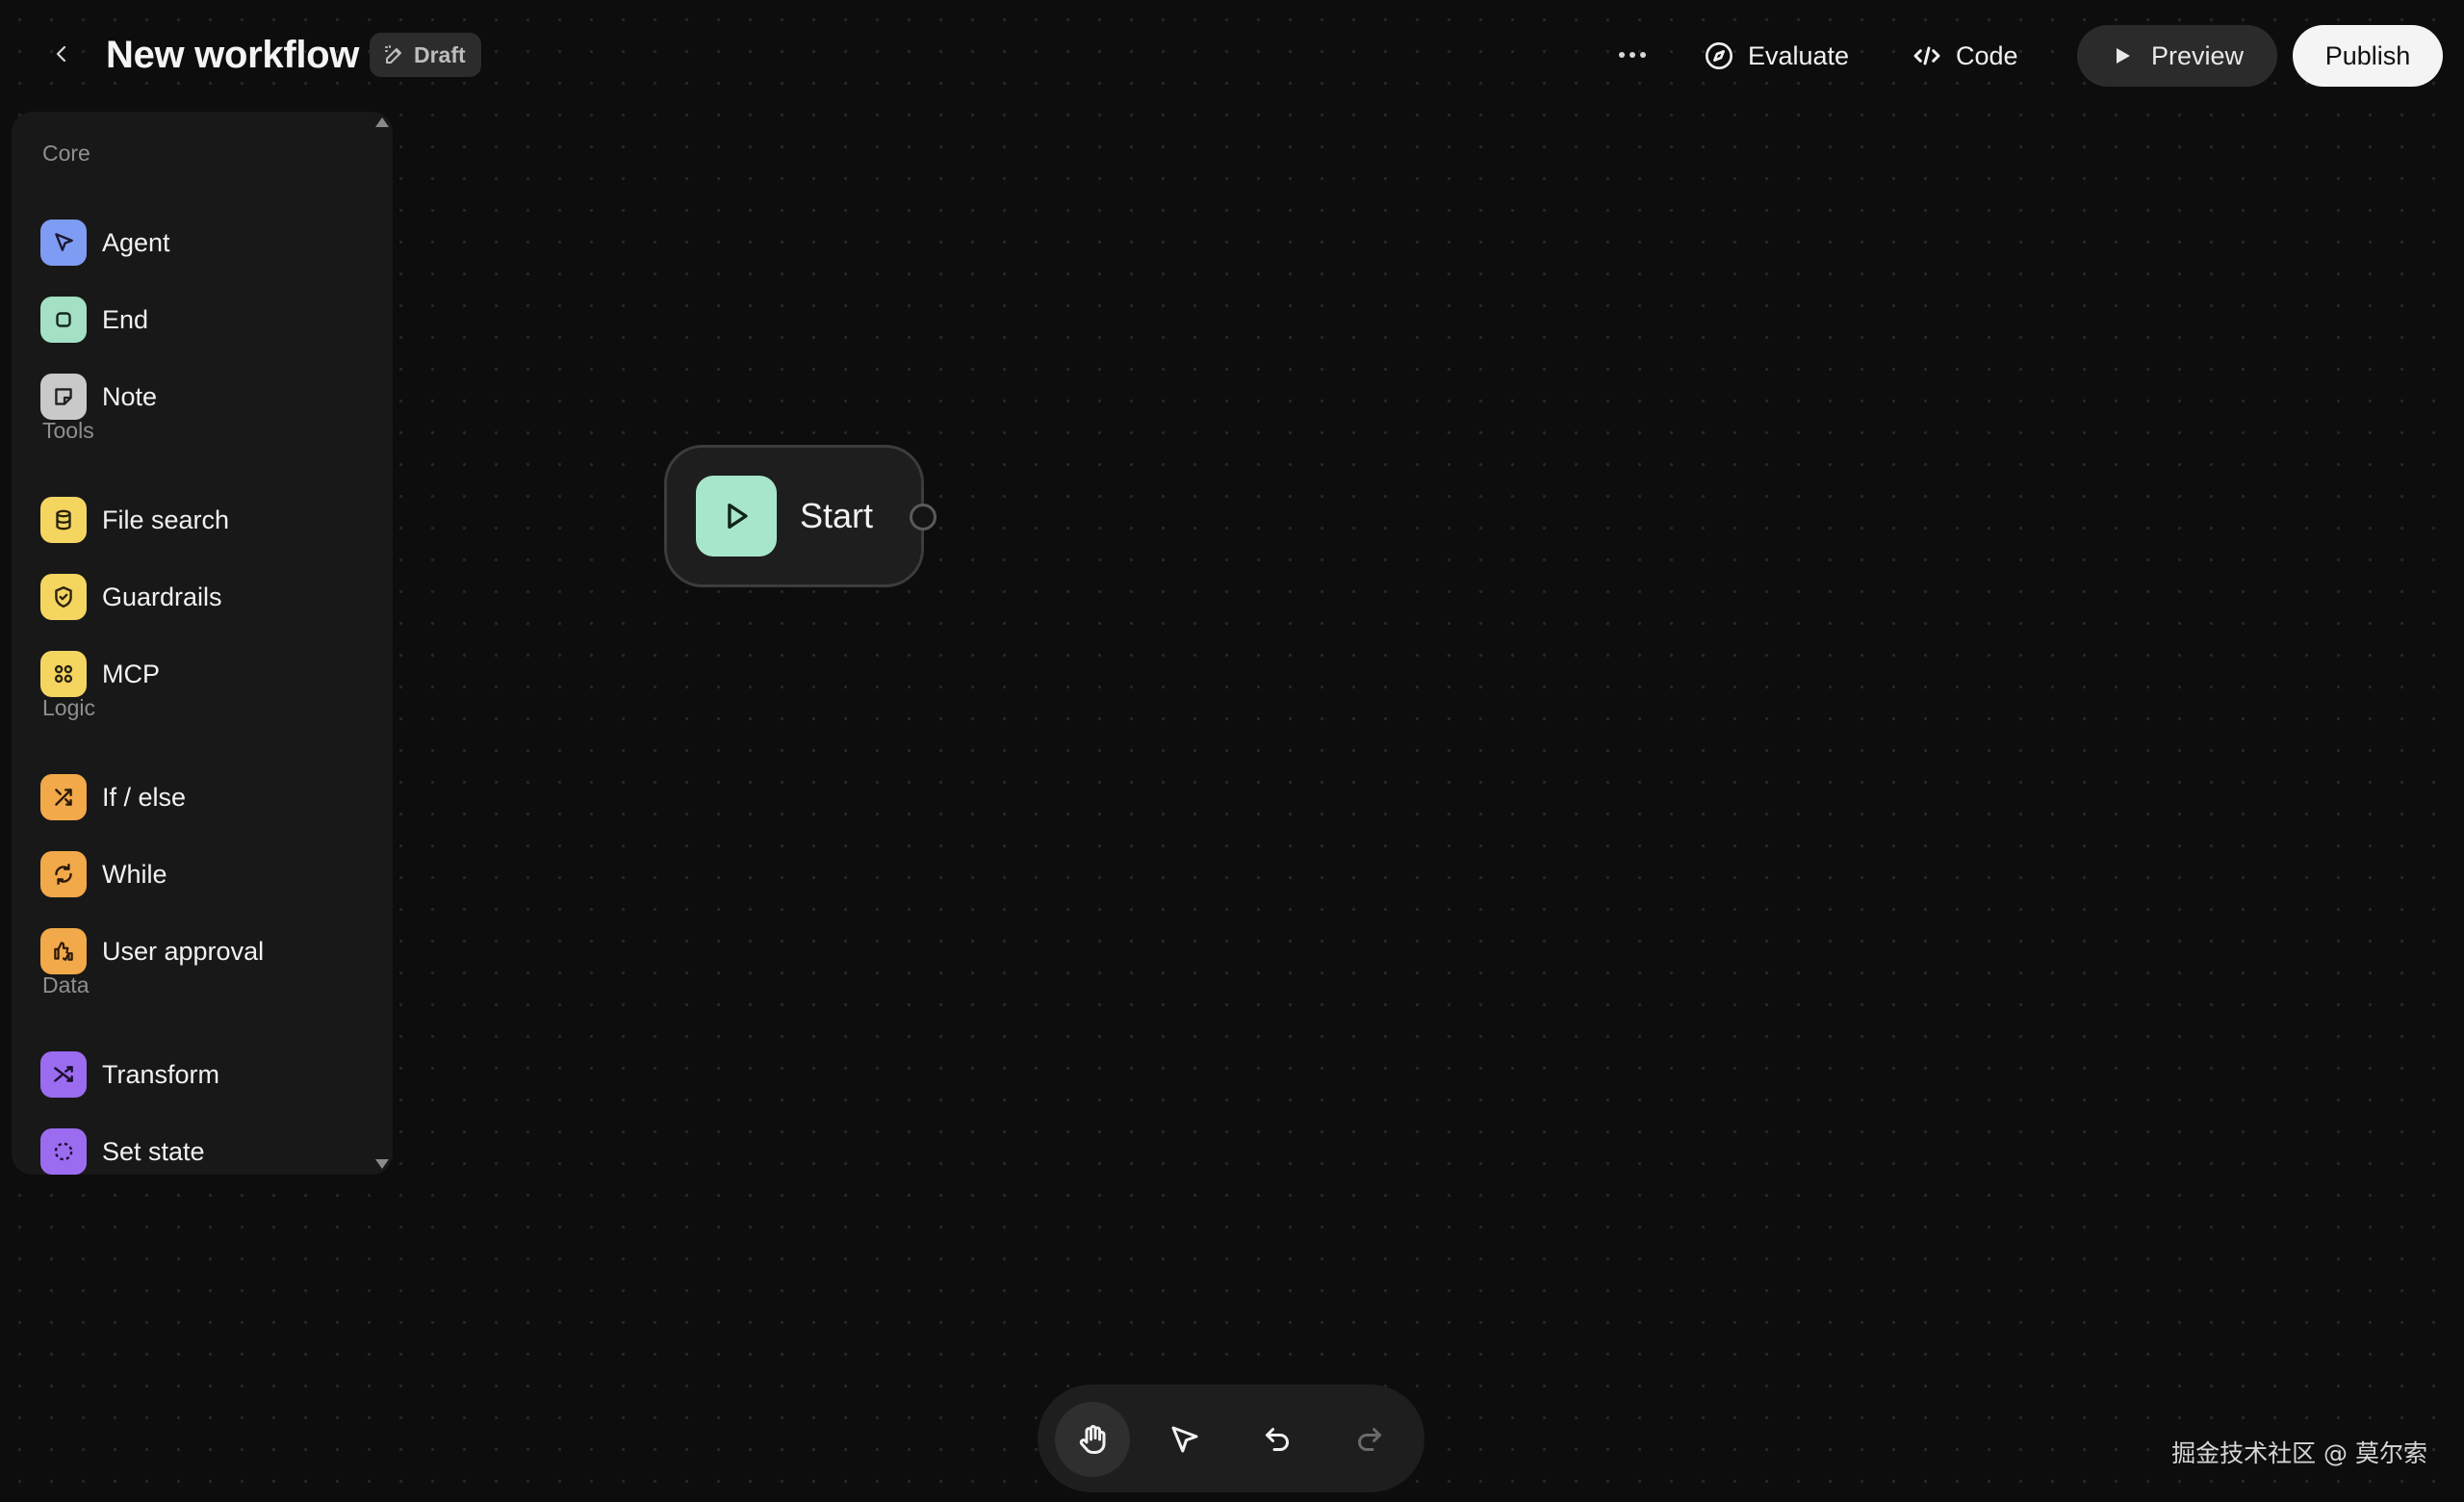  What do you see at coordinates (1926, 56) in the screenshot?
I see `code-icon` at bounding box center [1926, 56].